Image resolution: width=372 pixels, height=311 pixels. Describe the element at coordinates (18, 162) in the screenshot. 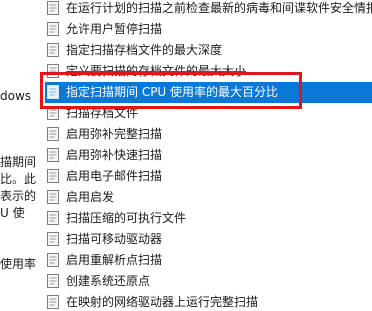

I see `left-fragment: 描期间` at that location.